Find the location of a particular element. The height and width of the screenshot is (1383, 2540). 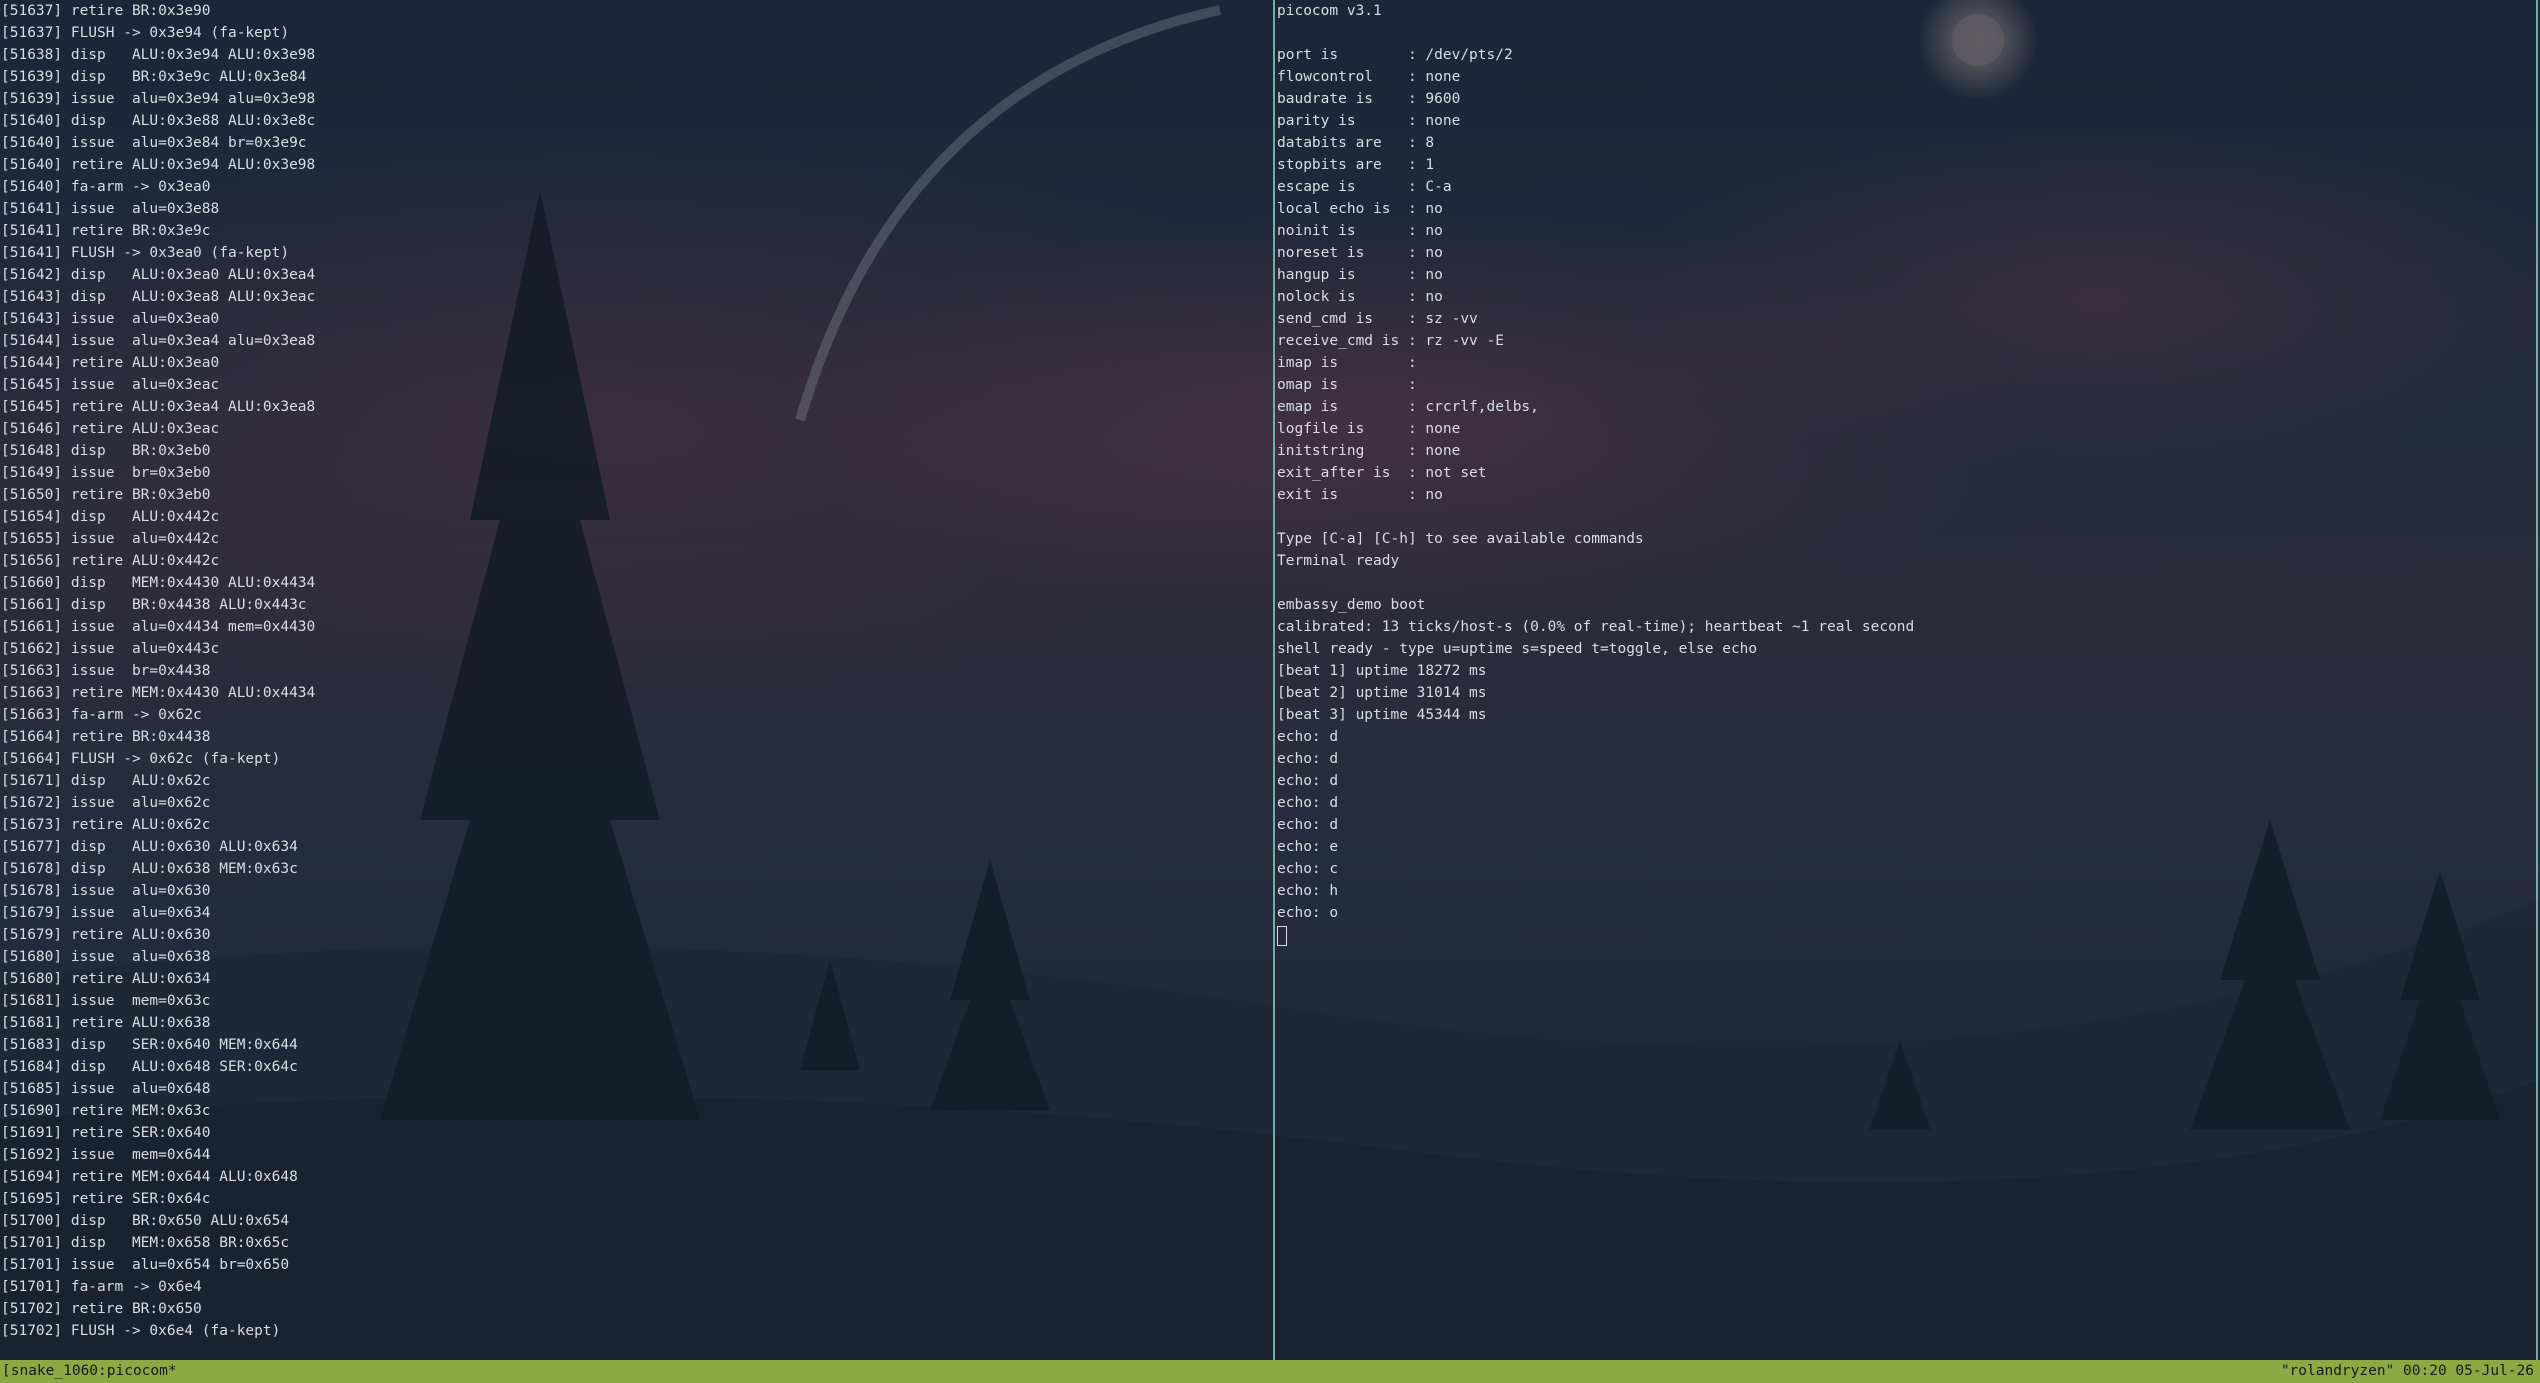

terminal-line: hangup is : no is located at coordinates (1360, 275).